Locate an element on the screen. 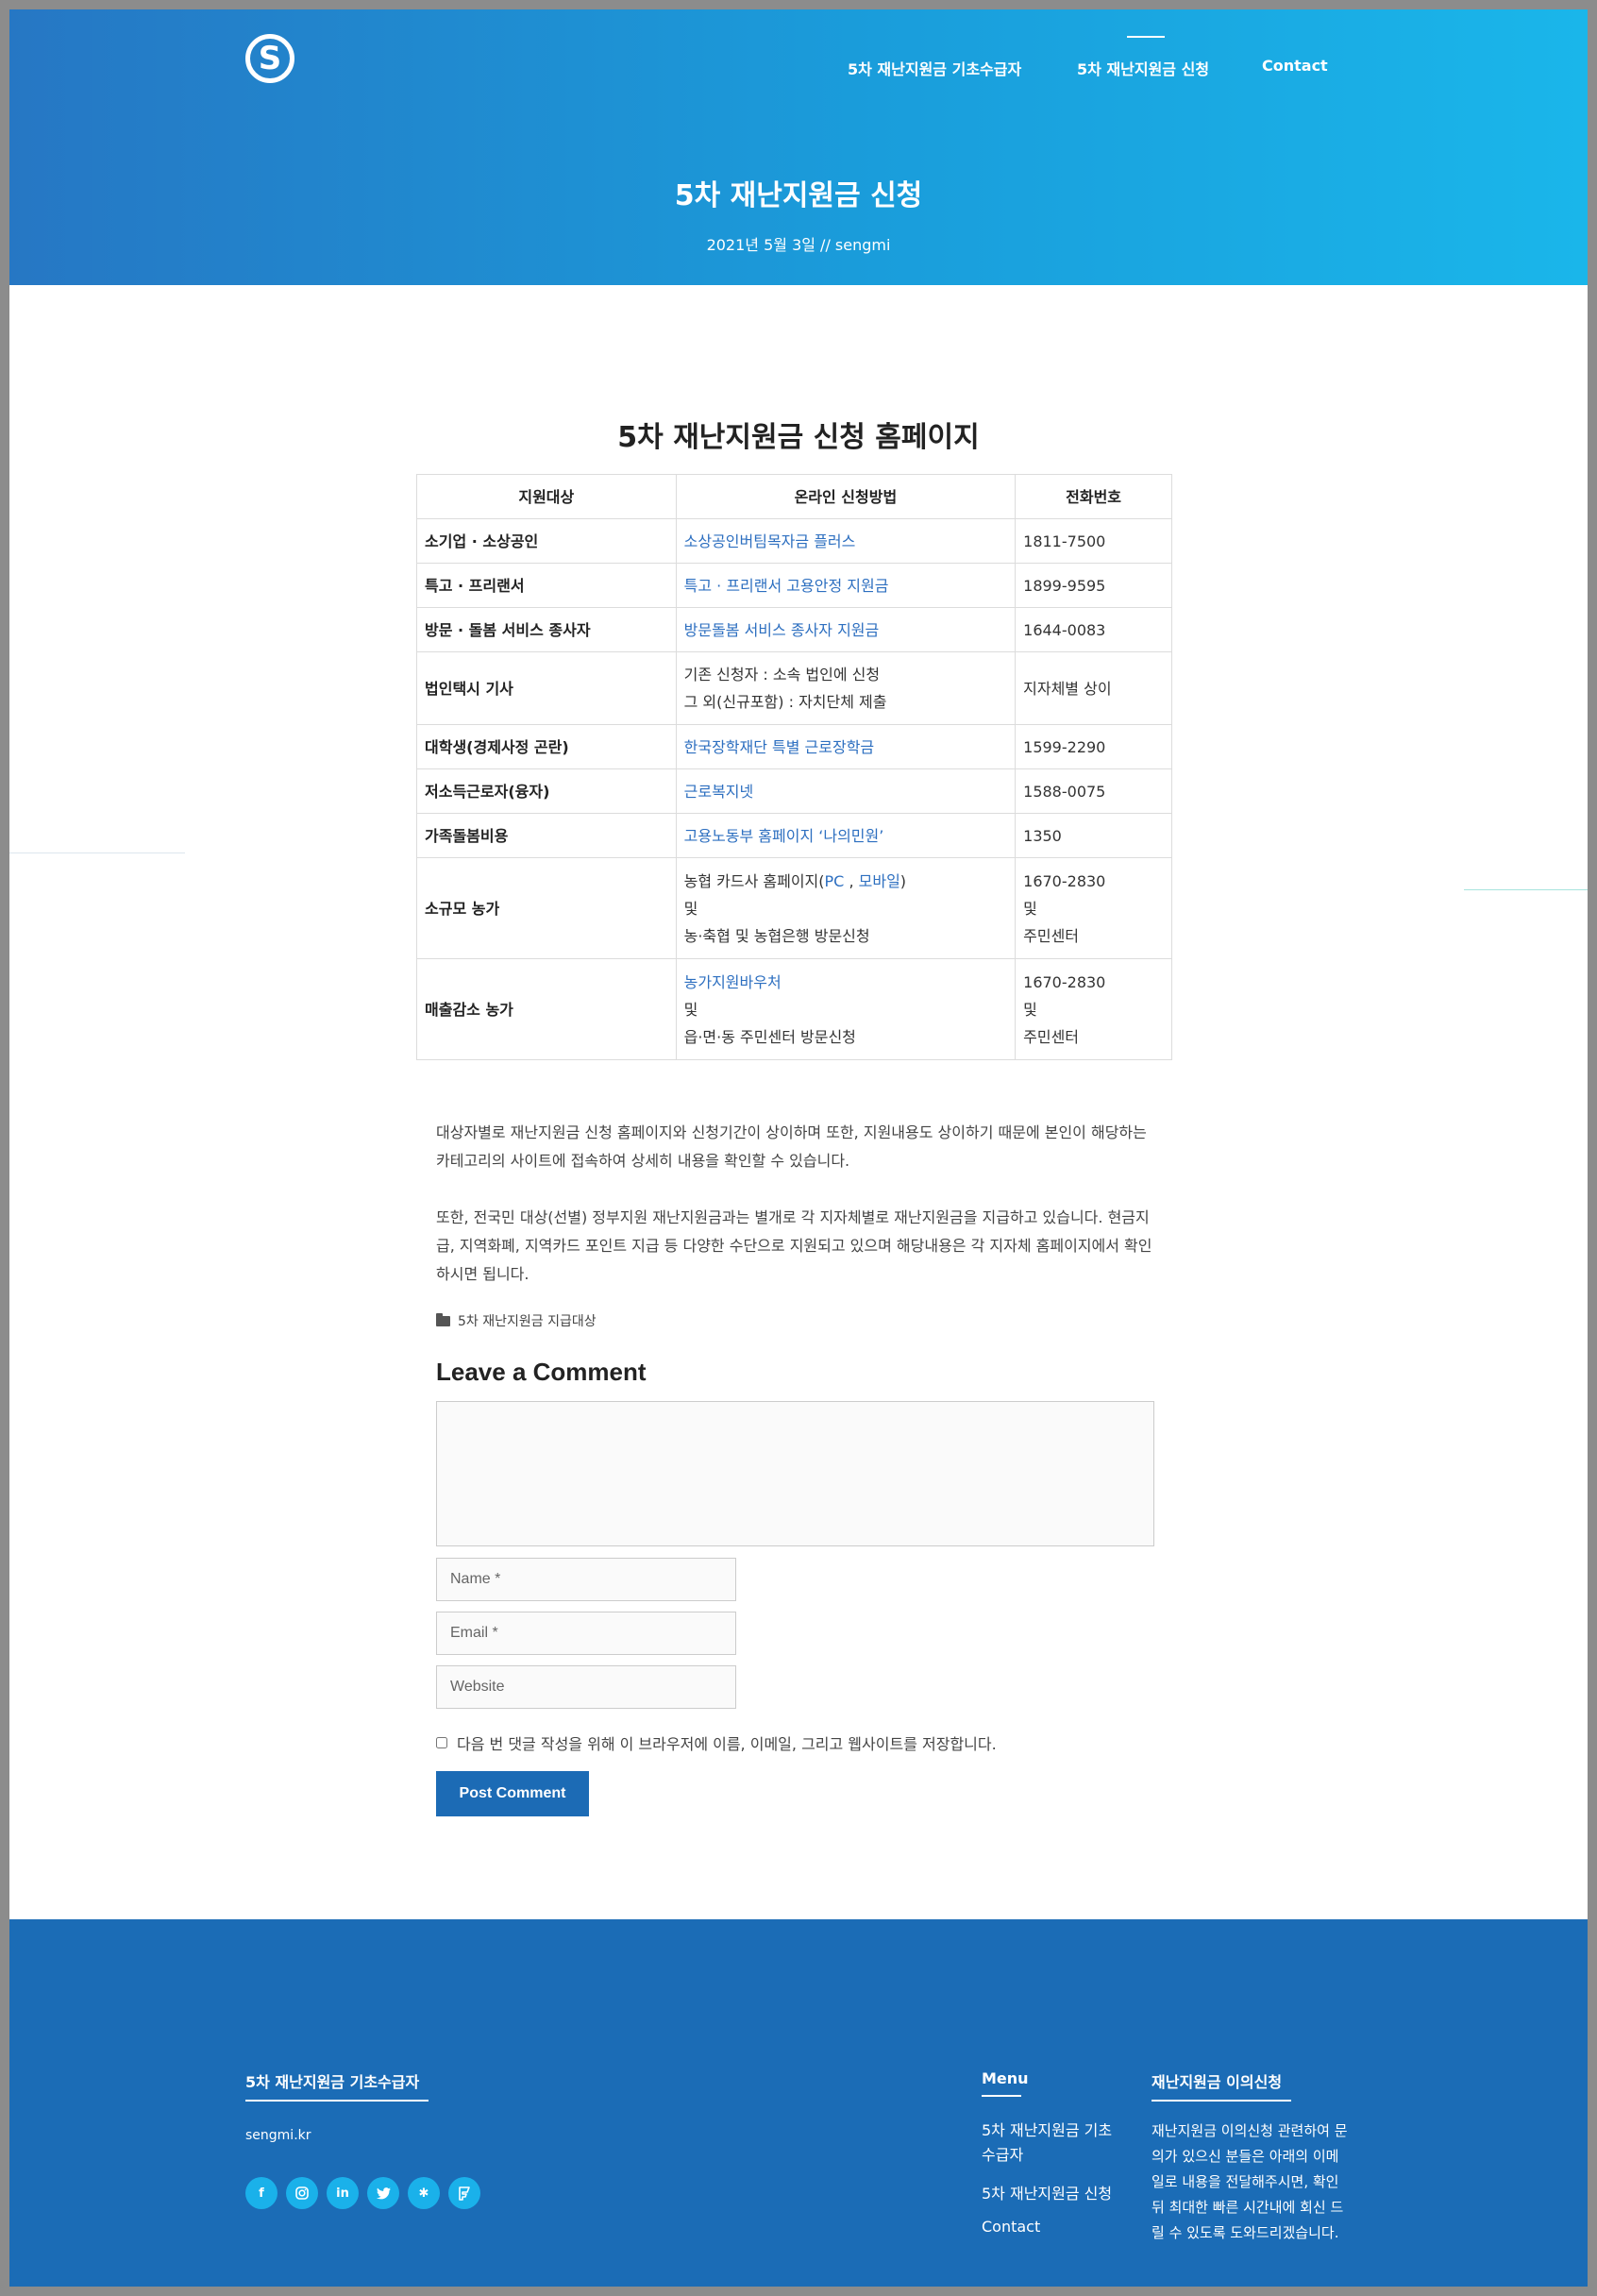  method-cell: 한국장학재단 특별 근로장학금 is located at coordinates (846, 746).